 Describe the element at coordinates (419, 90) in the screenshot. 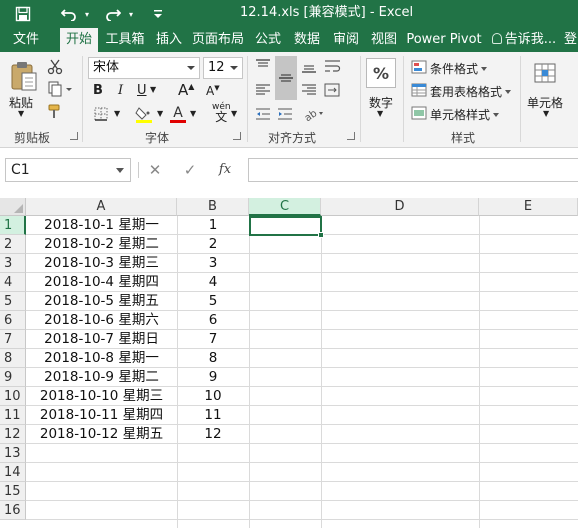

I see `format-as-table-icon` at that location.